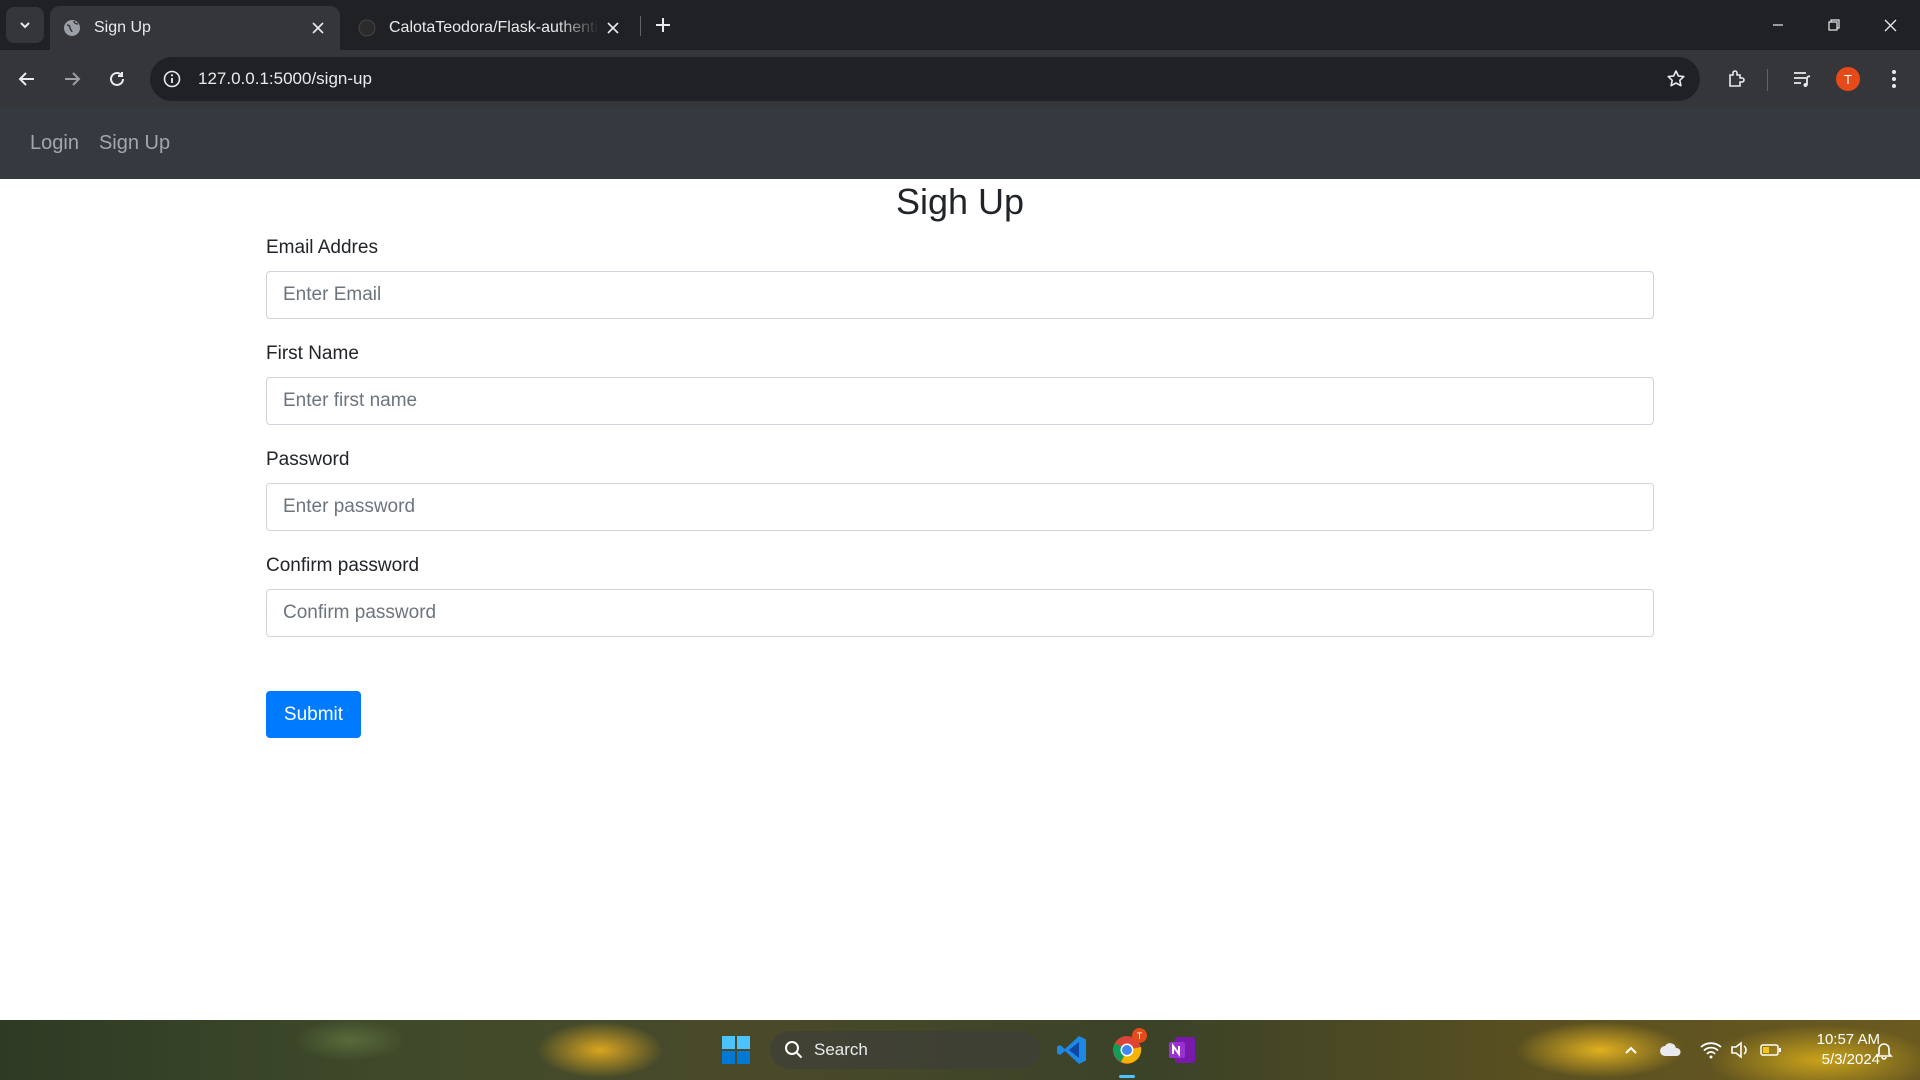 The image size is (1920, 1080). I want to click on windows-logo-icon, so click(736, 1050).